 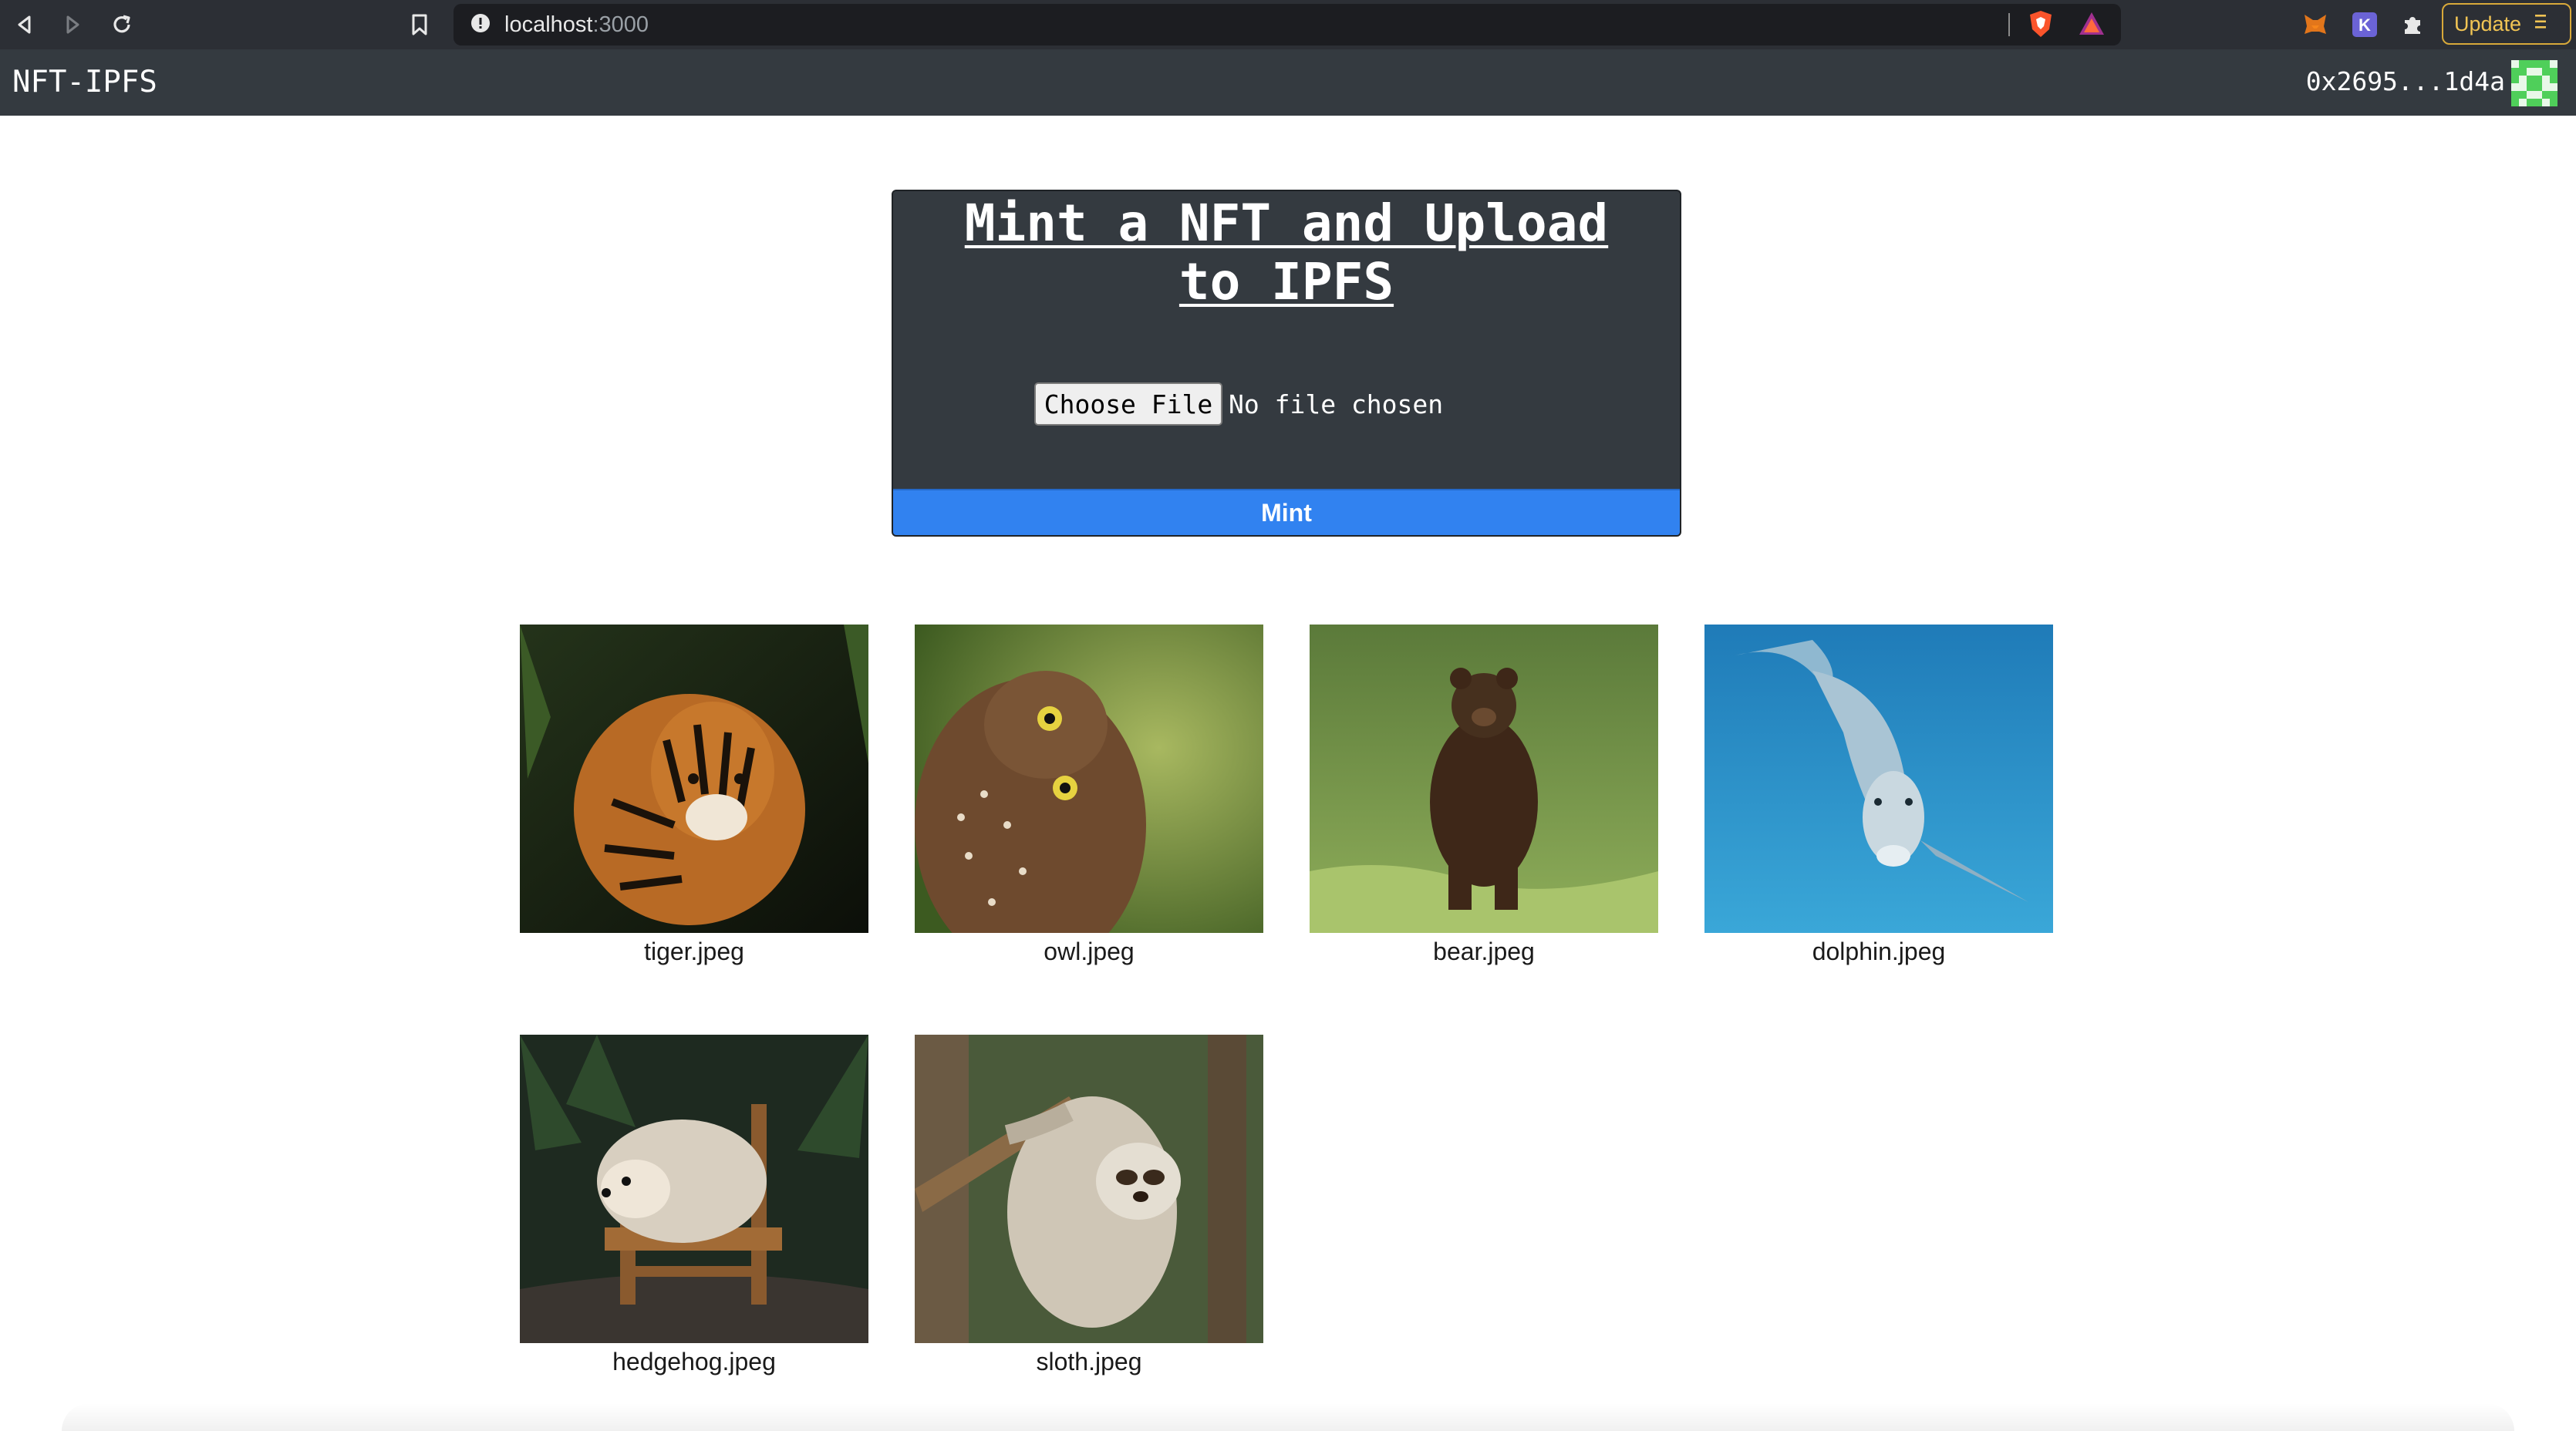 I want to click on file-status: No file chosen, so click(x=1336, y=404).